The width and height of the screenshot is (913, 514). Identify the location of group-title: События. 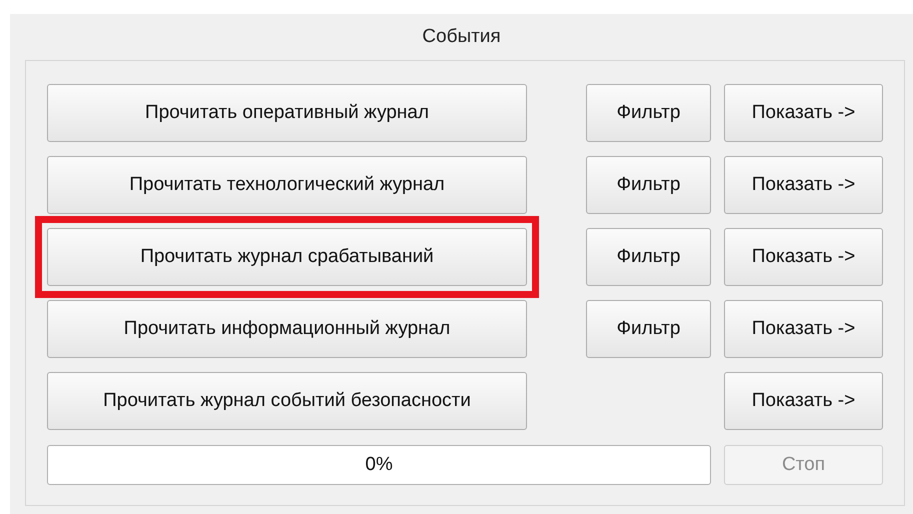
(461, 36).